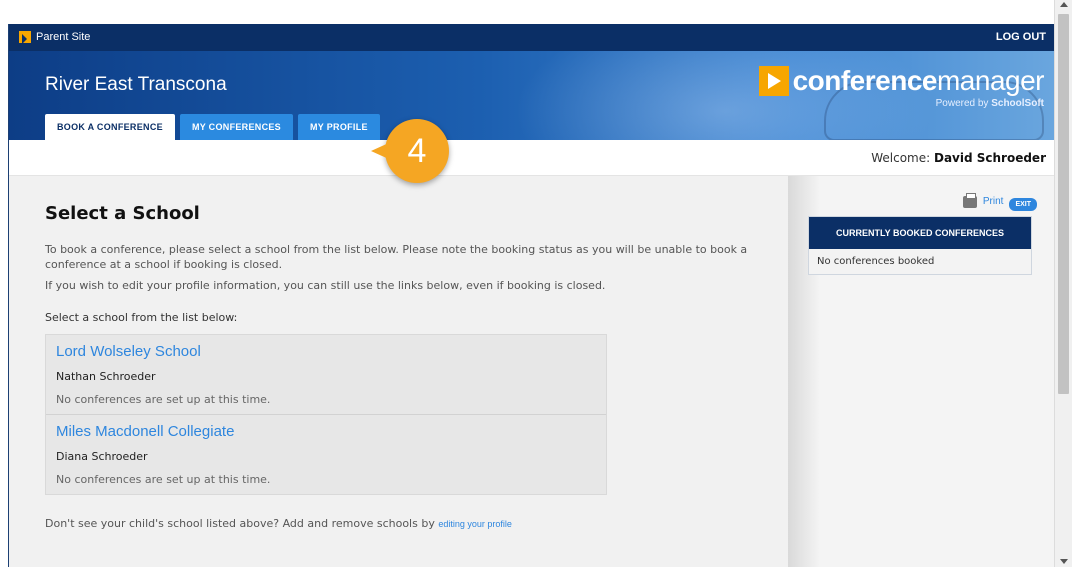 This screenshot has width=1072, height=567. What do you see at coordinates (1021, 37) in the screenshot?
I see `logout-link: LOG OUT` at bounding box center [1021, 37].